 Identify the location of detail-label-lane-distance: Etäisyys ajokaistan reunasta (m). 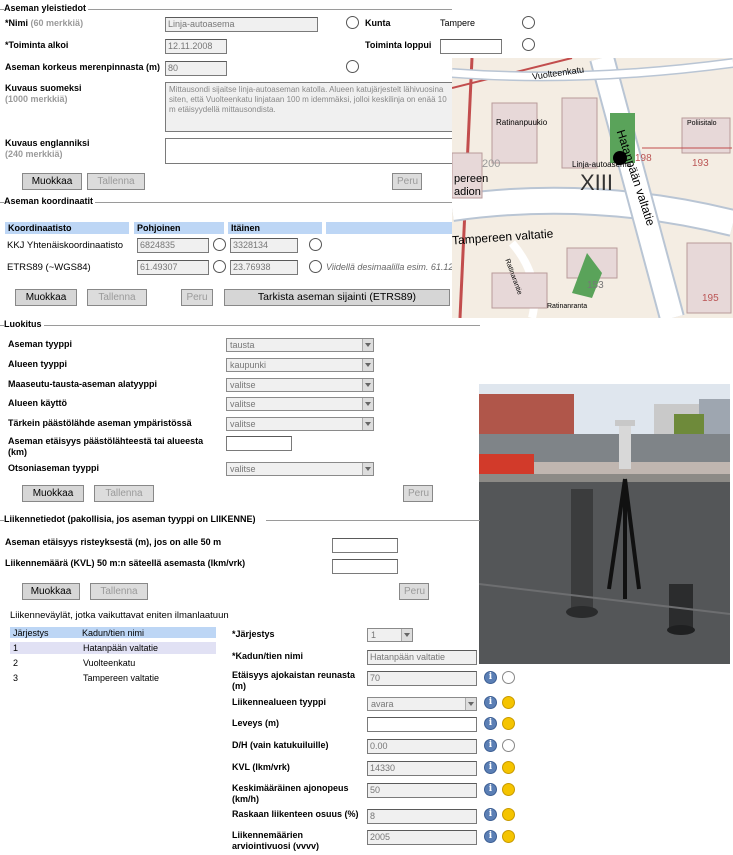
(294, 680).